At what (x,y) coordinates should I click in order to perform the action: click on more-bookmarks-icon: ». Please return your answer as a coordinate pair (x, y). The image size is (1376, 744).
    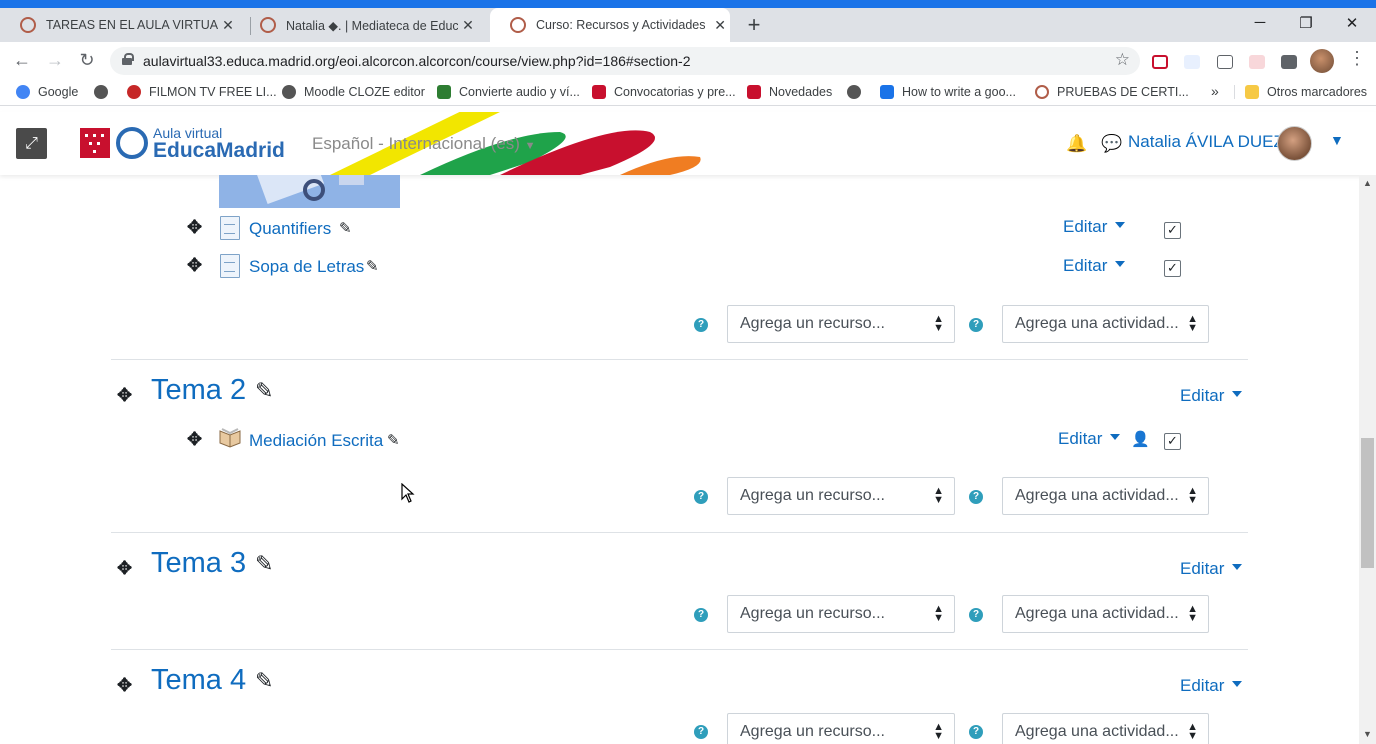
    Looking at the image, I should click on (1215, 91).